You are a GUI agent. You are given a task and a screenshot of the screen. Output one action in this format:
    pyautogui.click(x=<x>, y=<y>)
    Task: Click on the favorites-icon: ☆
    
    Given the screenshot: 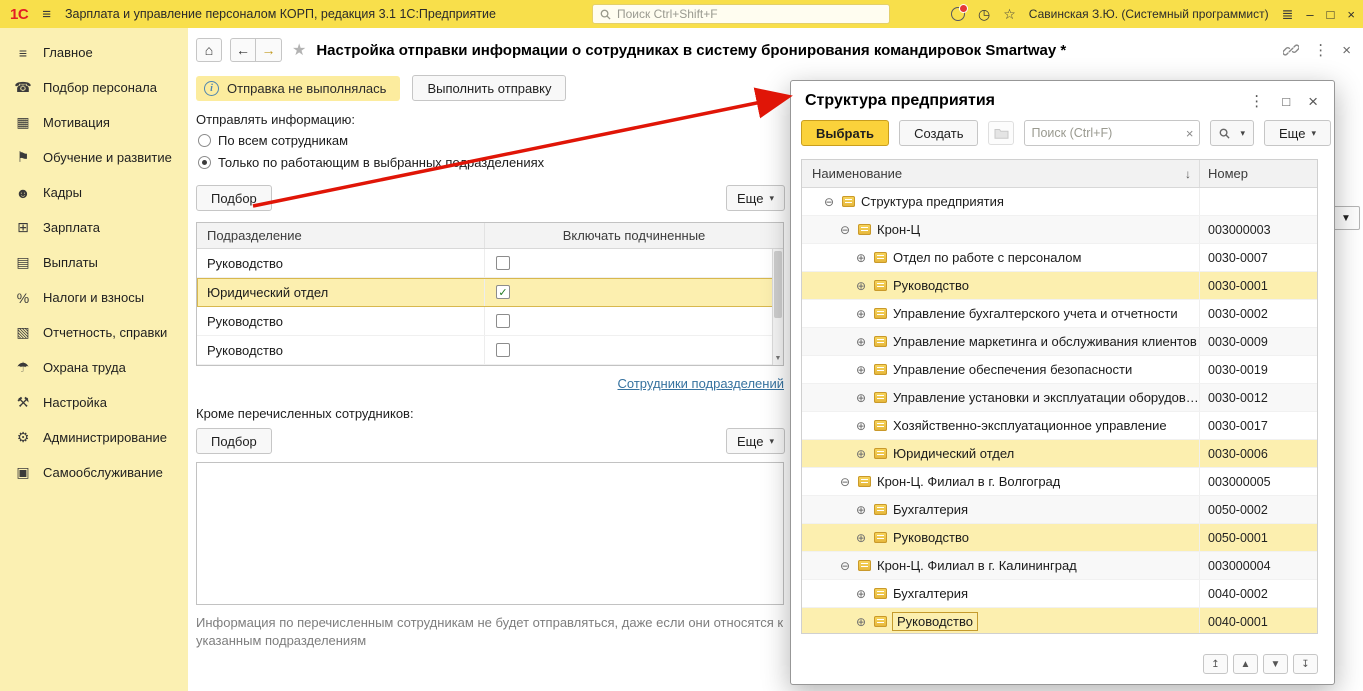 What is the action you would take?
    pyautogui.click(x=1009, y=14)
    